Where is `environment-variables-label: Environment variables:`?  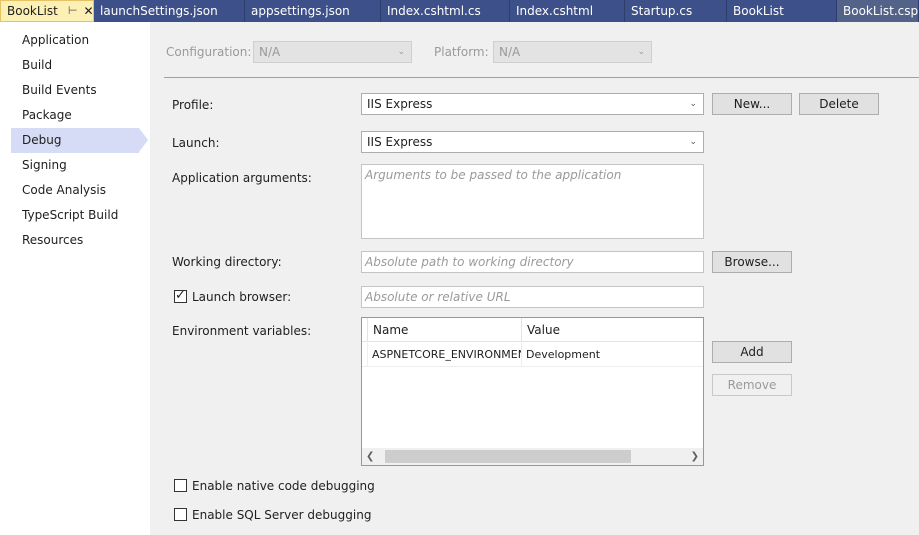 environment-variables-label: Environment variables: is located at coordinates (242, 331).